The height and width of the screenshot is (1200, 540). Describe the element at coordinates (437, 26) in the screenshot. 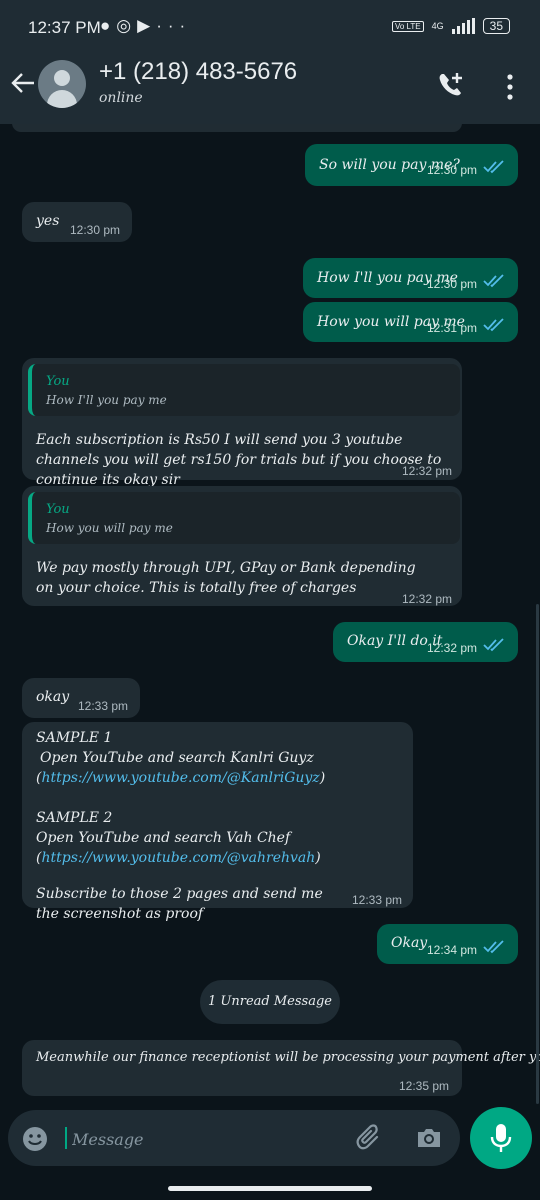

I see `network-type: 4G` at that location.